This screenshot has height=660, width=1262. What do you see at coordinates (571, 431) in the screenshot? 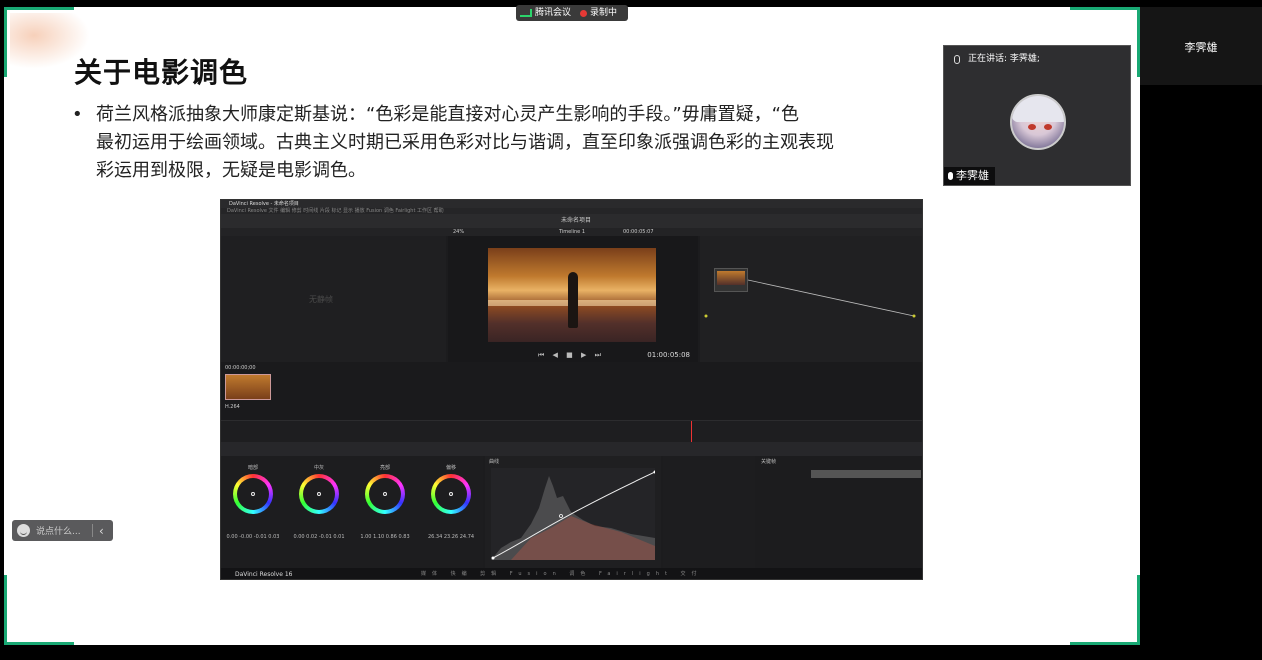
I see `resolve-mini-timeline` at bounding box center [571, 431].